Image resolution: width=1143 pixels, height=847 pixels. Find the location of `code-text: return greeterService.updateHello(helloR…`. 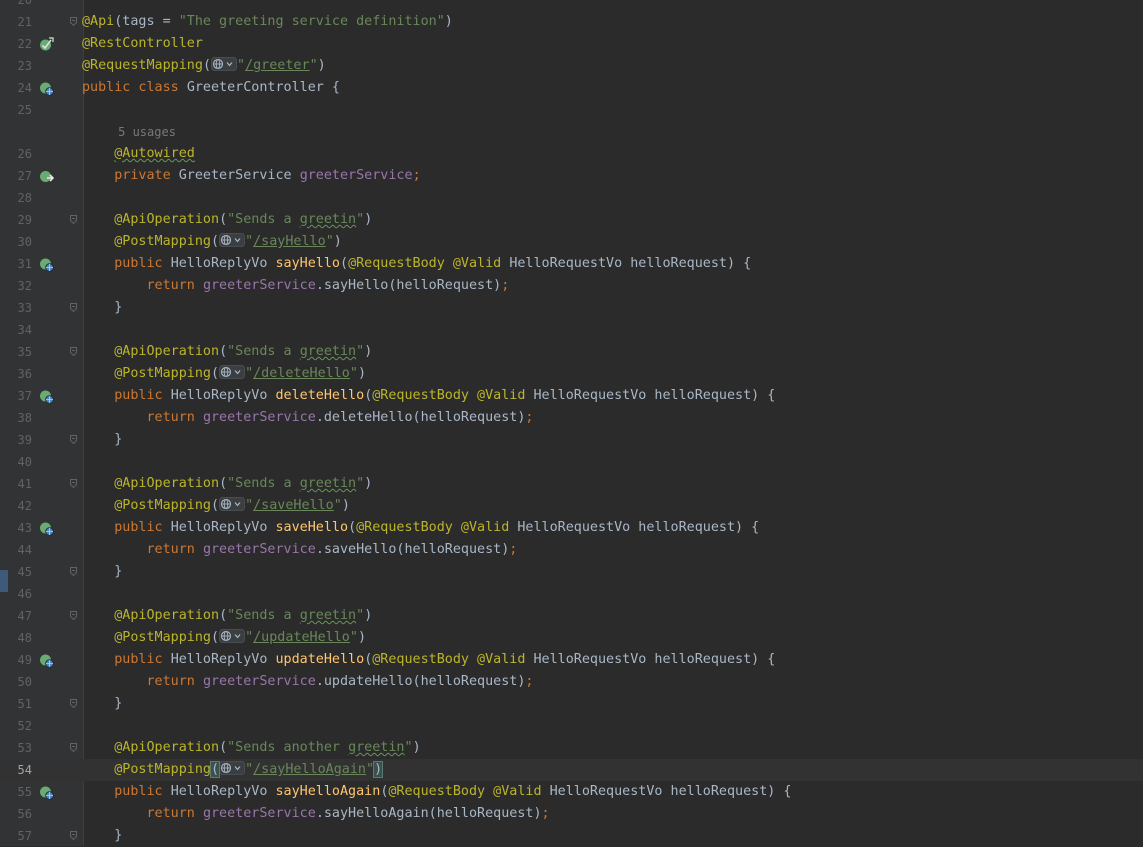

code-text: return greeterService.updateHello(helloR… is located at coordinates (308, 682).